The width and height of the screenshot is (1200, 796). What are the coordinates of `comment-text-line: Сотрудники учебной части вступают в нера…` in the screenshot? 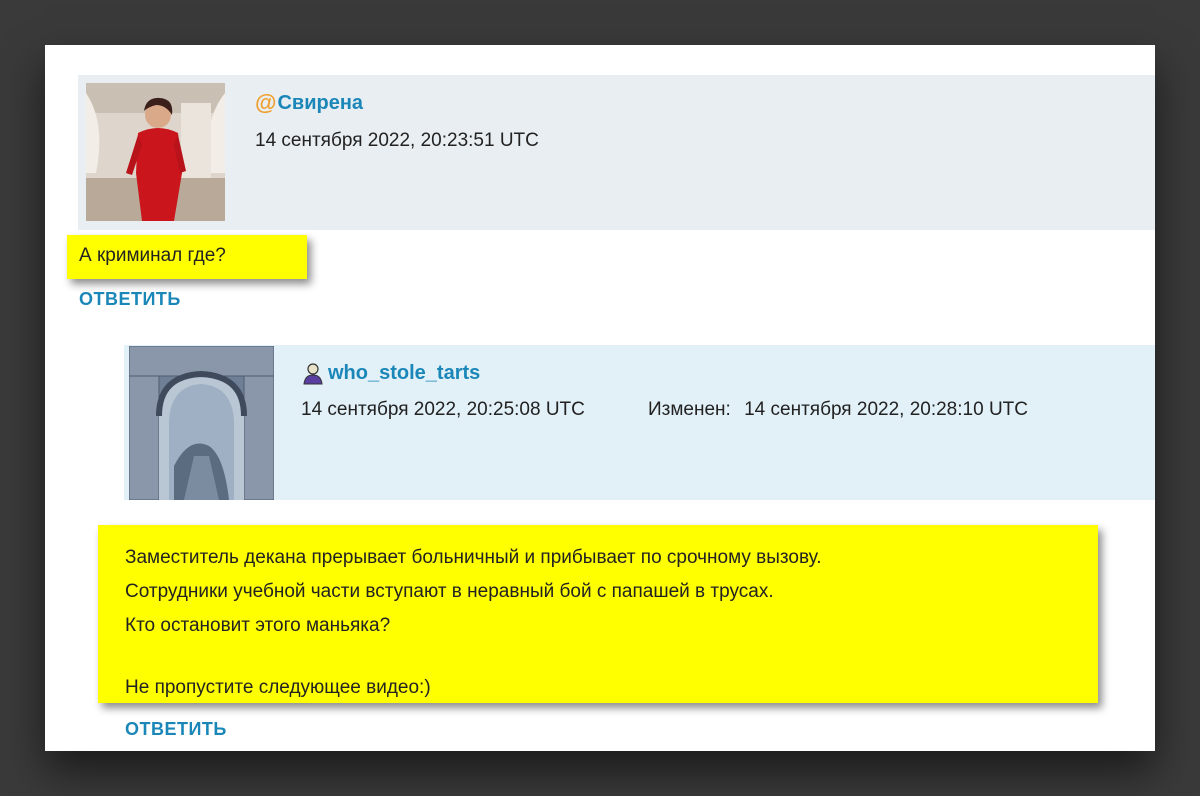 It's located at (449, 591).